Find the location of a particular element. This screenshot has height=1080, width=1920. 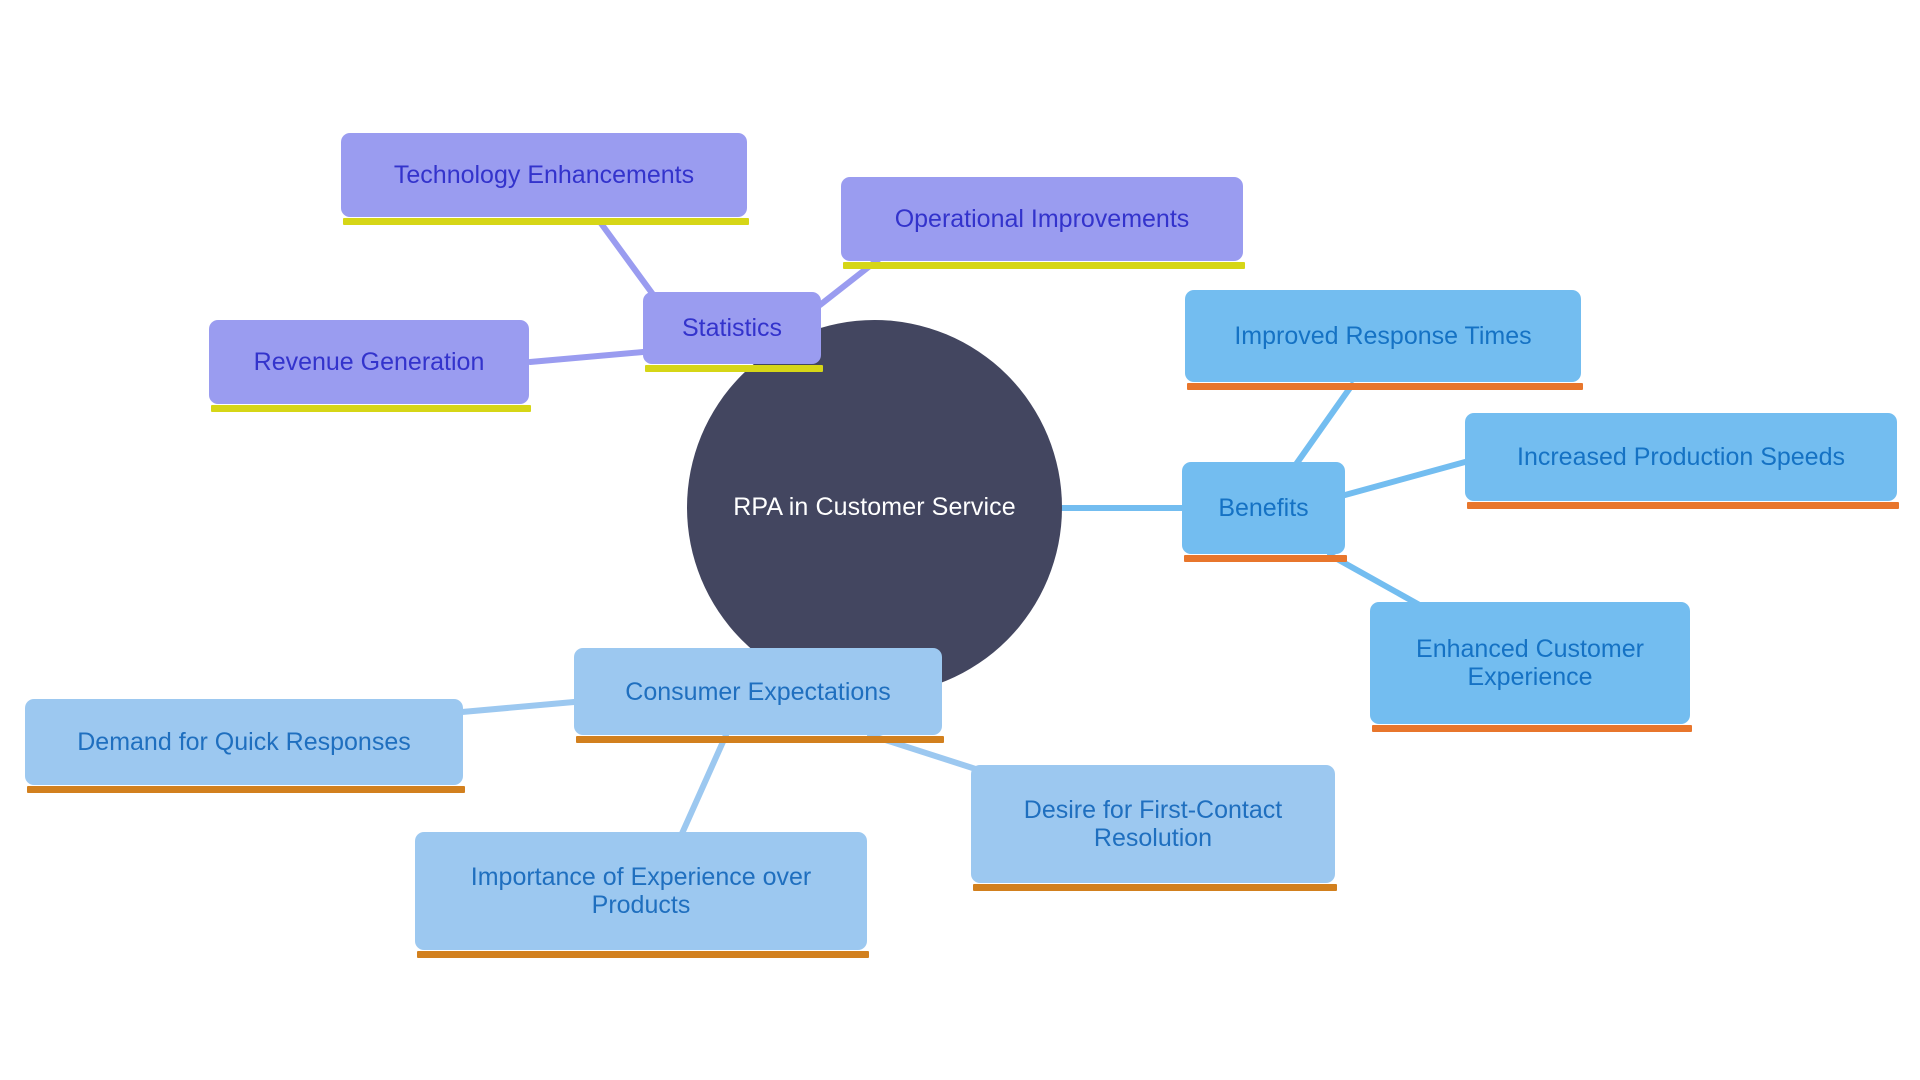

leaf-node-enhanced-customer-experience: Enhanced Customer Experience is located at coordinates (1531, 667).